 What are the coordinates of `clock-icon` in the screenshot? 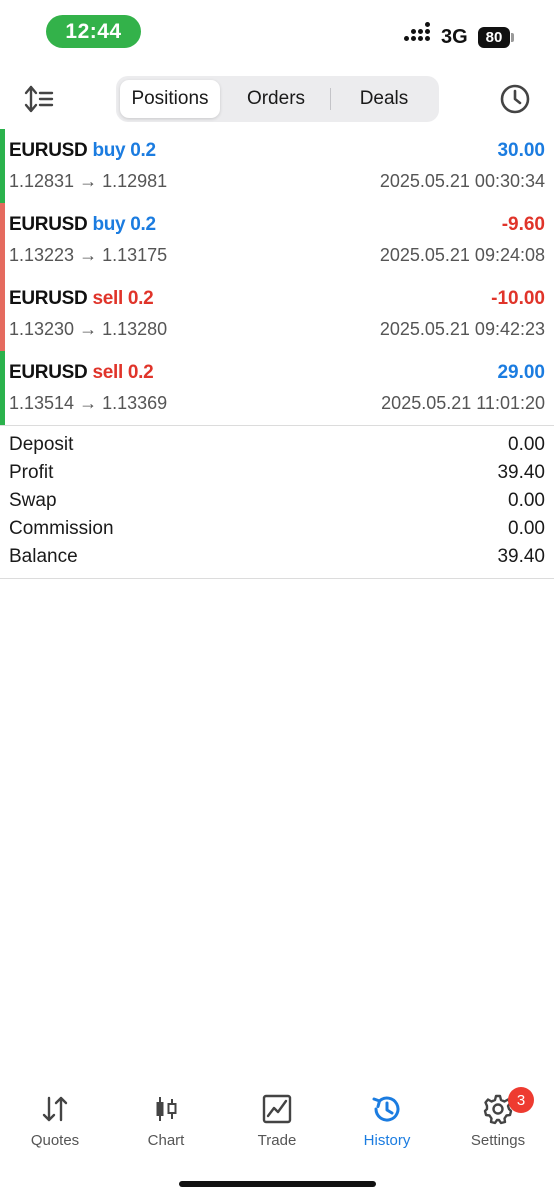 It's located at (515, 99).